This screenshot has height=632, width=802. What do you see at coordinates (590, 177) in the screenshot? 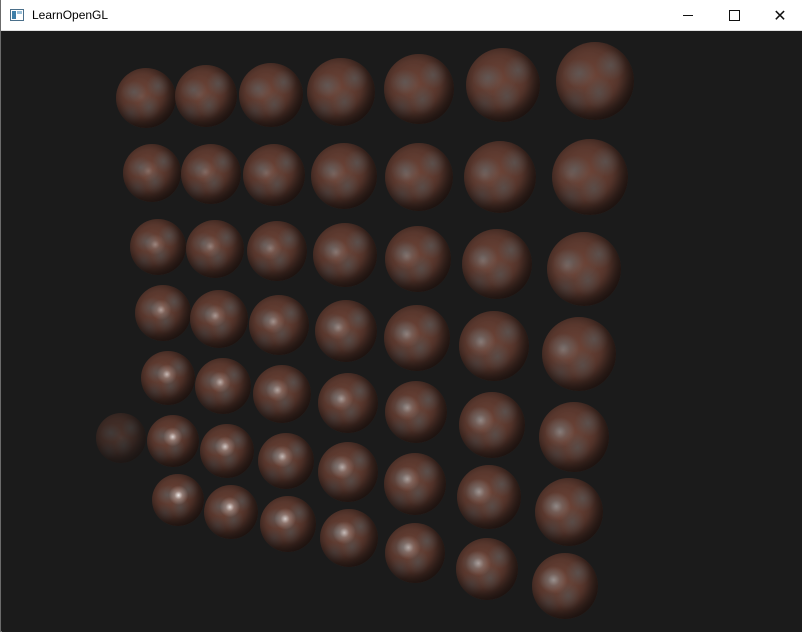
I see `sphere-r2-c7` at bounding box center [590, 177].